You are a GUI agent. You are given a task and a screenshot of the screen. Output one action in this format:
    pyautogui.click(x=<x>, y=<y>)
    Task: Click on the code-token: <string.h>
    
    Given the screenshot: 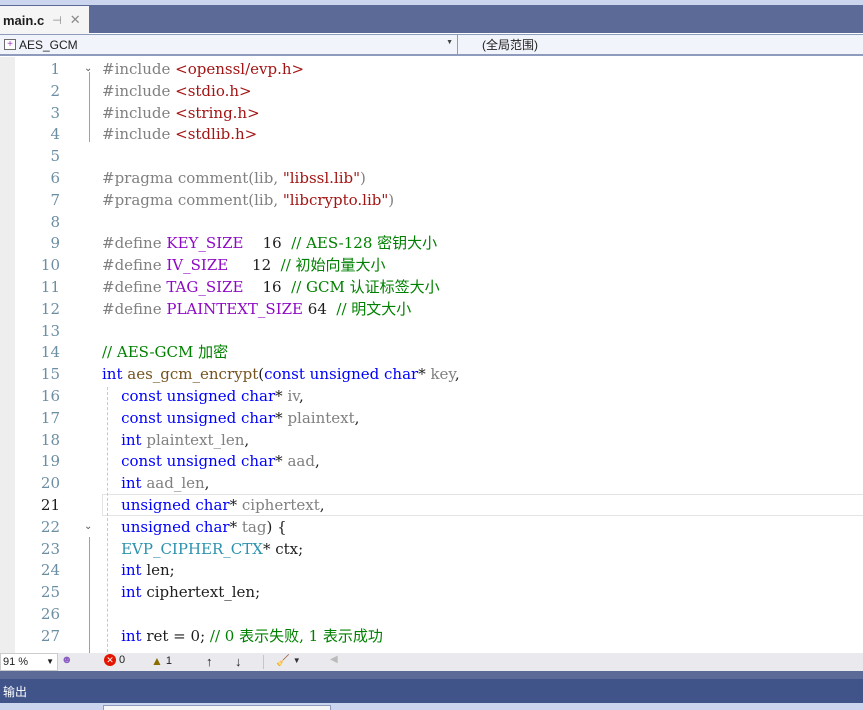 What is the action you would take?
    pyautogui.click(x=217, y=112)
    